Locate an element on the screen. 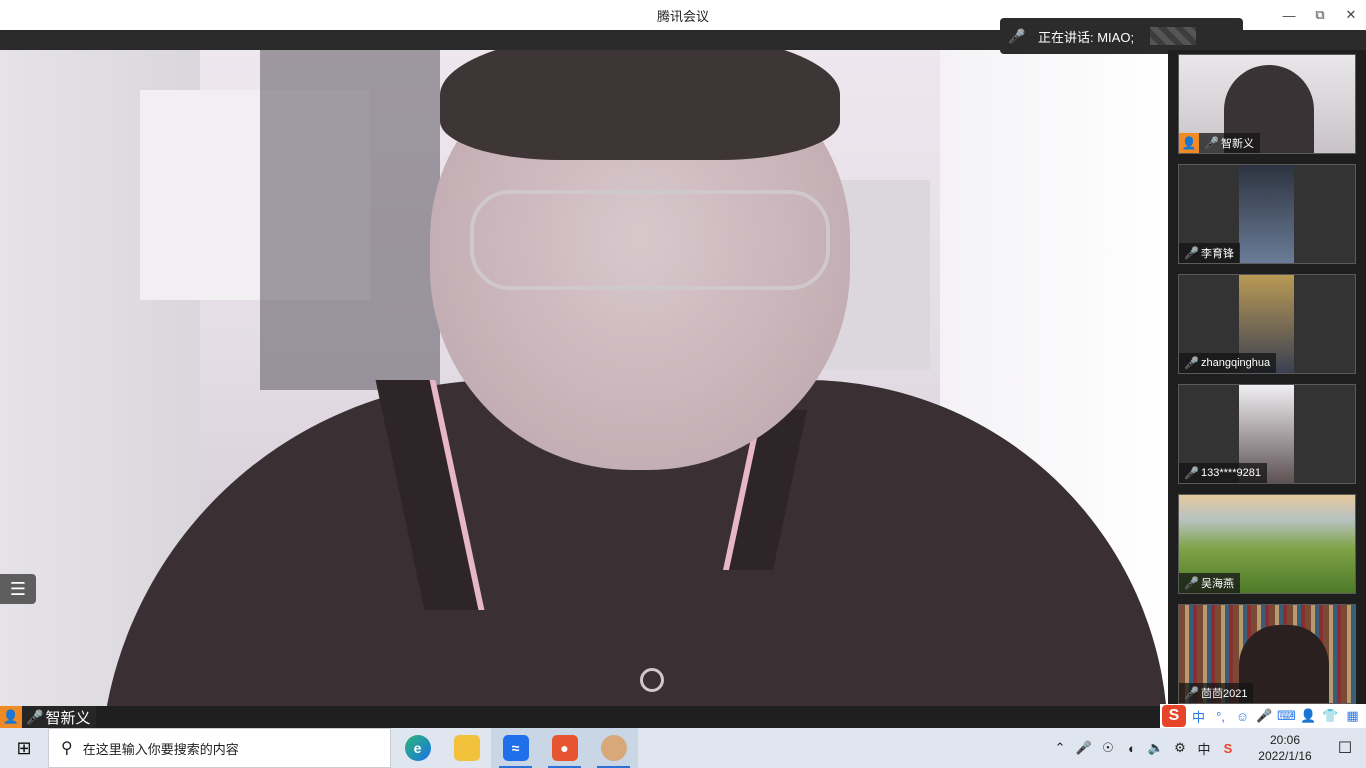  taskbar-app-edge: e is located at coordinates (417, 748).